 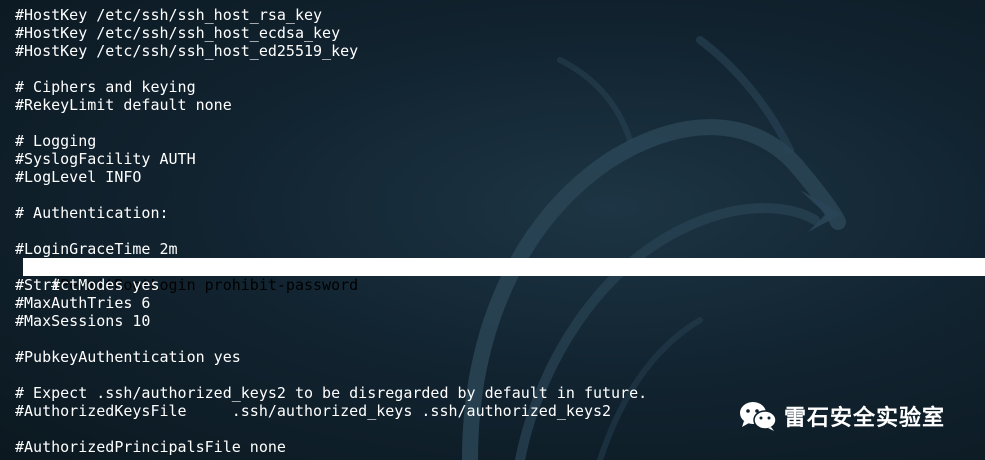 What do you see at coordinates (87, 285) in the screenshot?
I see `config-line: #StrictModes yes` at bounding box center [87, 285].